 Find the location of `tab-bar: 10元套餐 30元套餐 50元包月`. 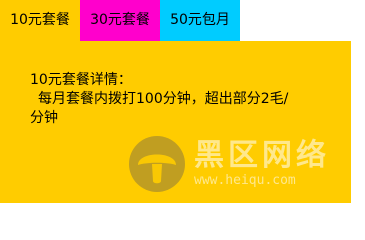

tab-bar: 10元套餐 30元套餐 50元包月 is located at coordinates (120, 20).